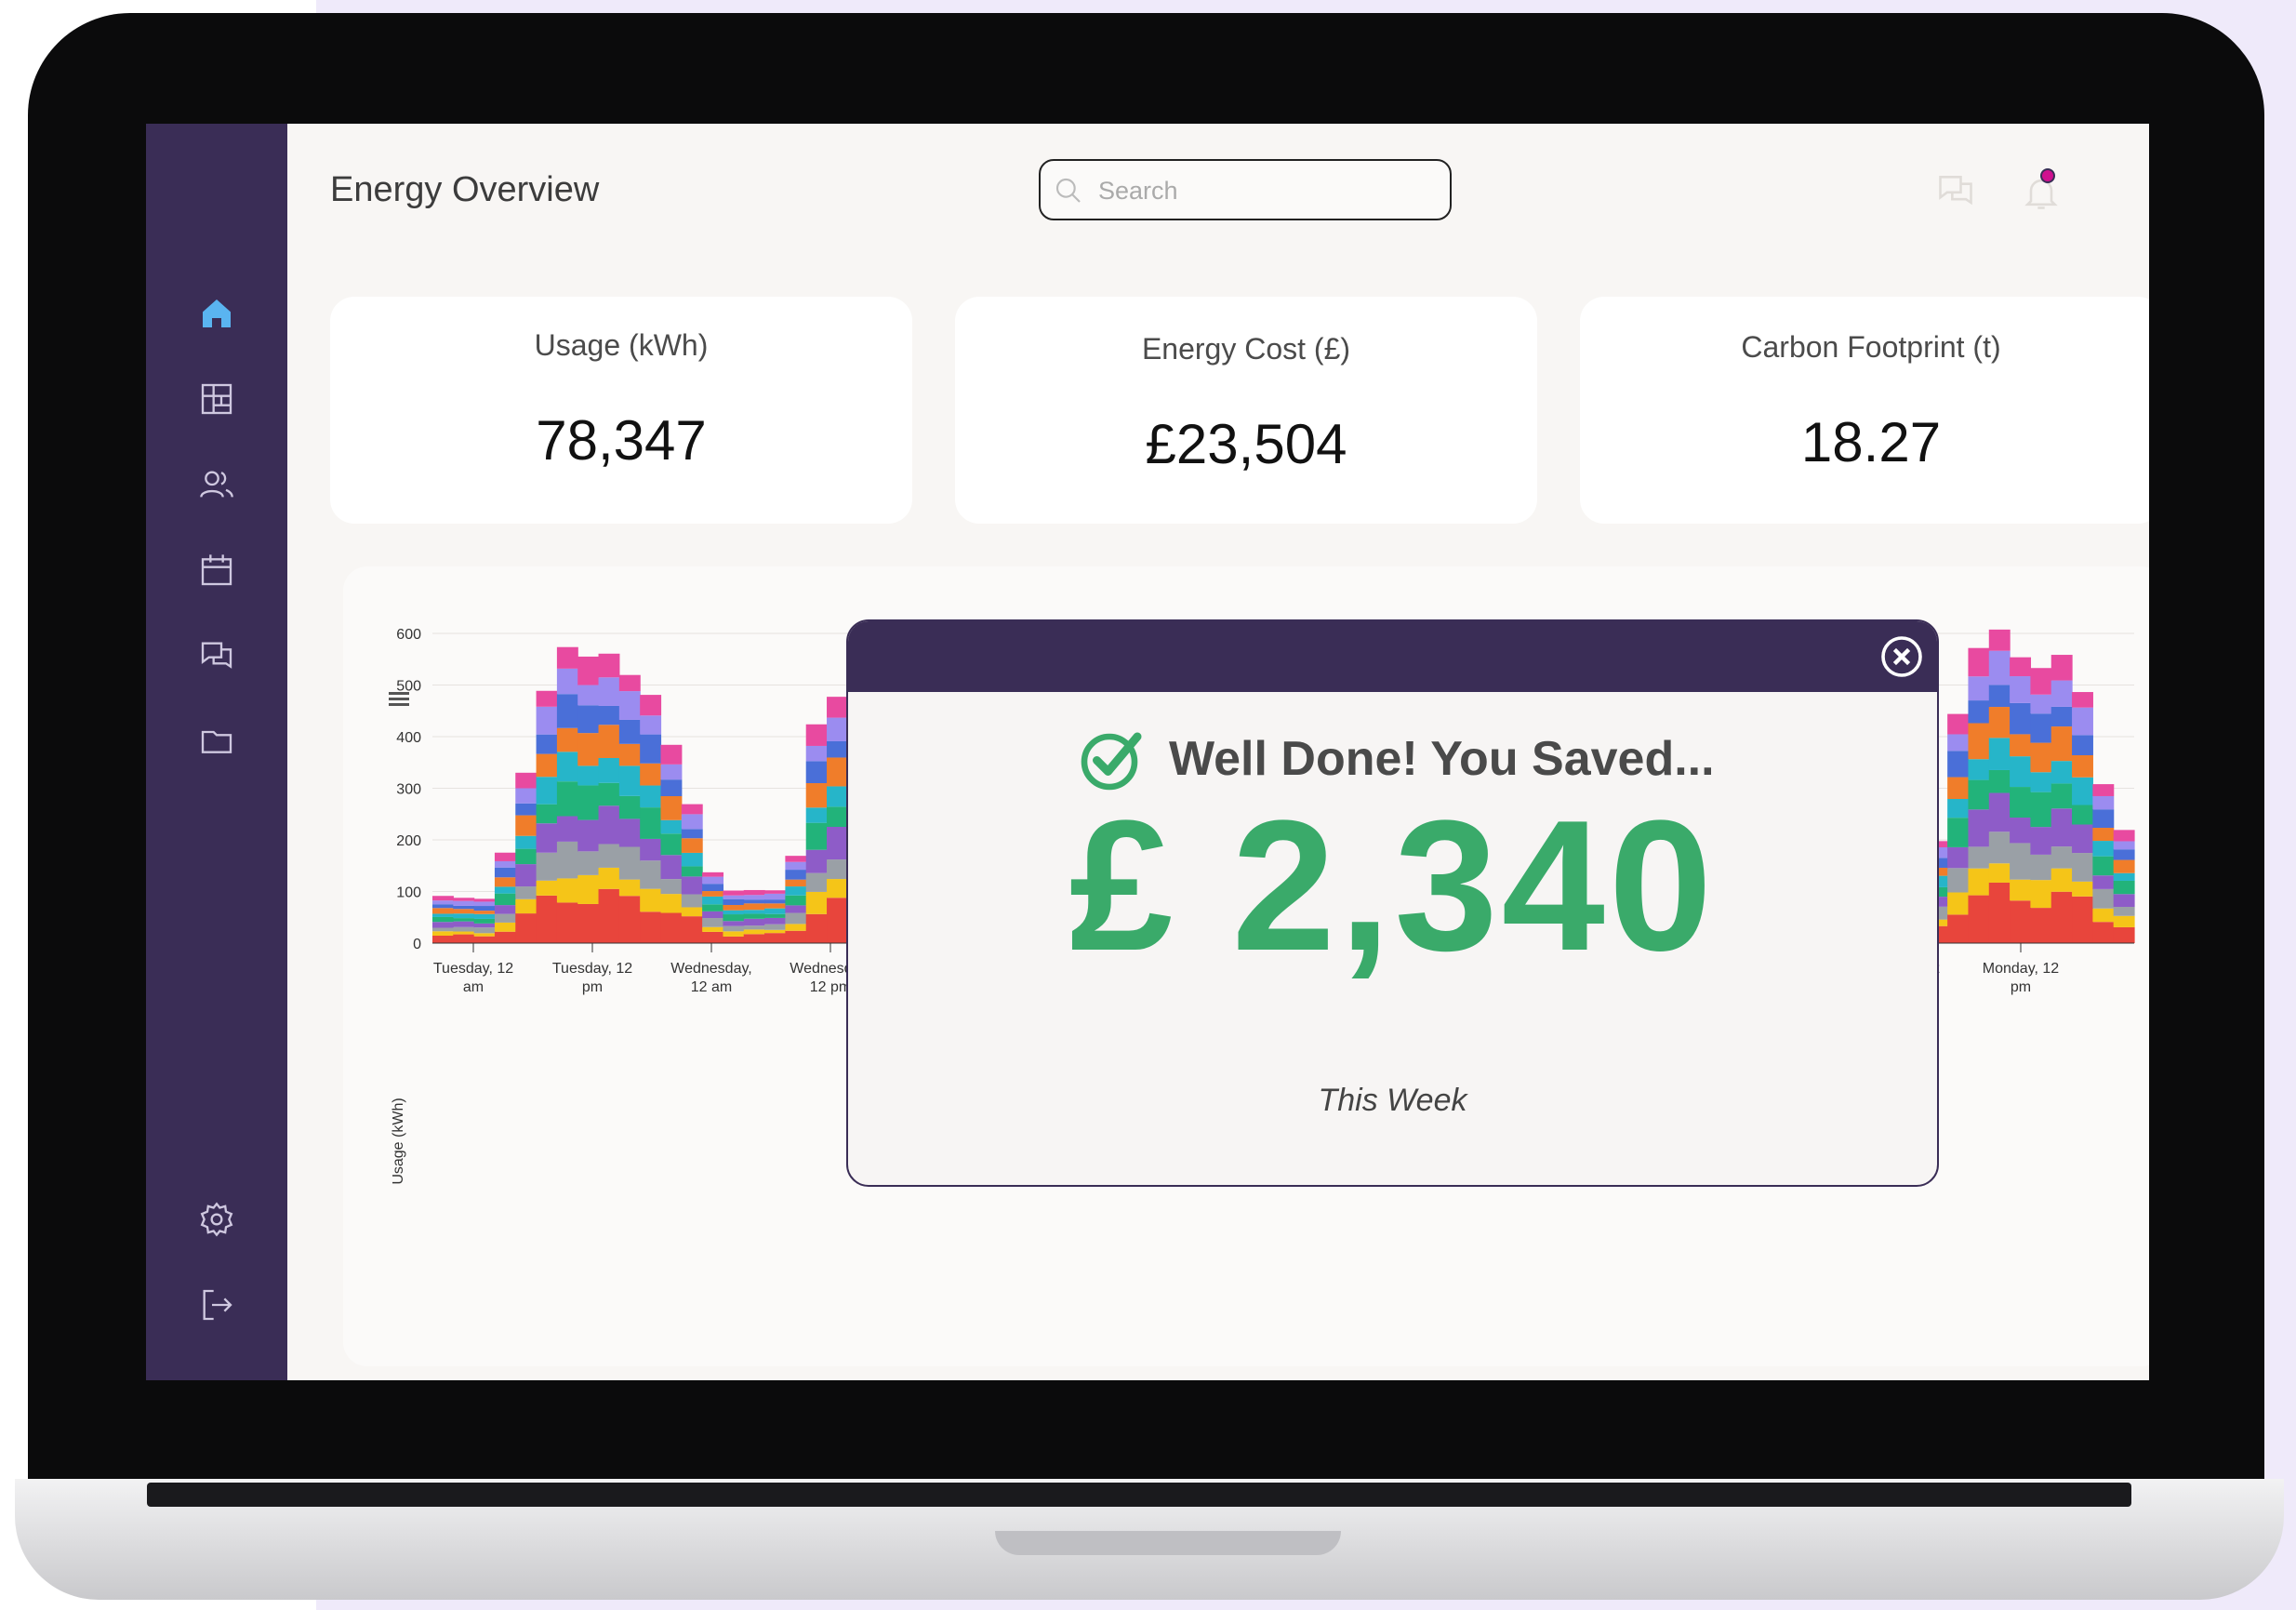  I want to click on sidebar, so click(217, 752).